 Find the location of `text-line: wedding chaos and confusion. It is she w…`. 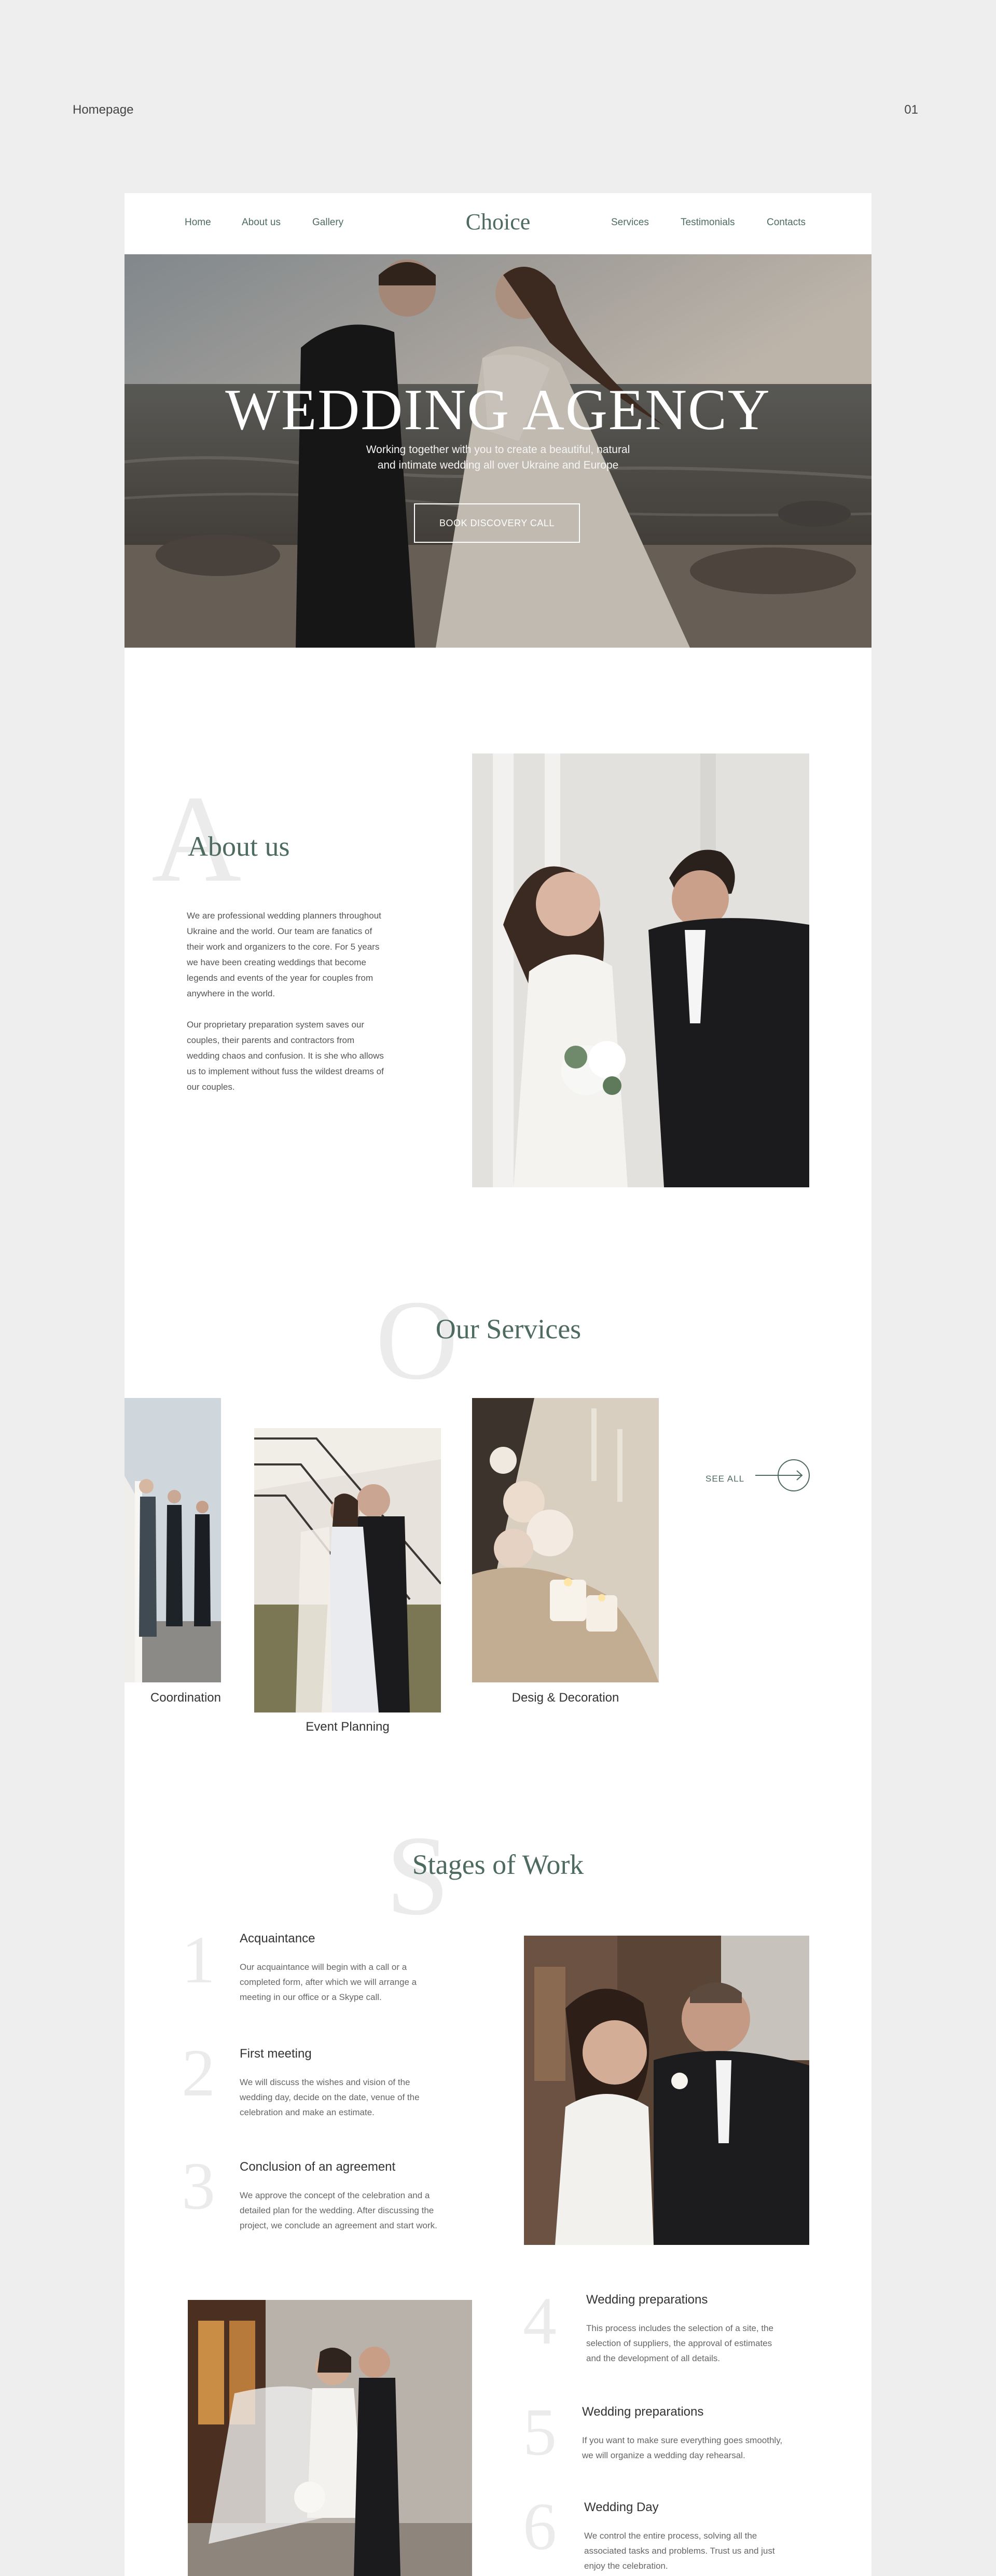

text-line: wedding chaos and confusion. It is she w… is located at coordinates (286, 1056).